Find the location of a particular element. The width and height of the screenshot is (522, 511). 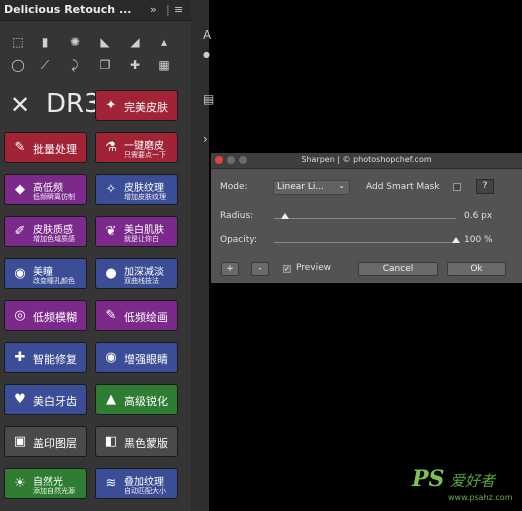

button-subtitle: 就是让你白 is located at coordinates (141, 239).